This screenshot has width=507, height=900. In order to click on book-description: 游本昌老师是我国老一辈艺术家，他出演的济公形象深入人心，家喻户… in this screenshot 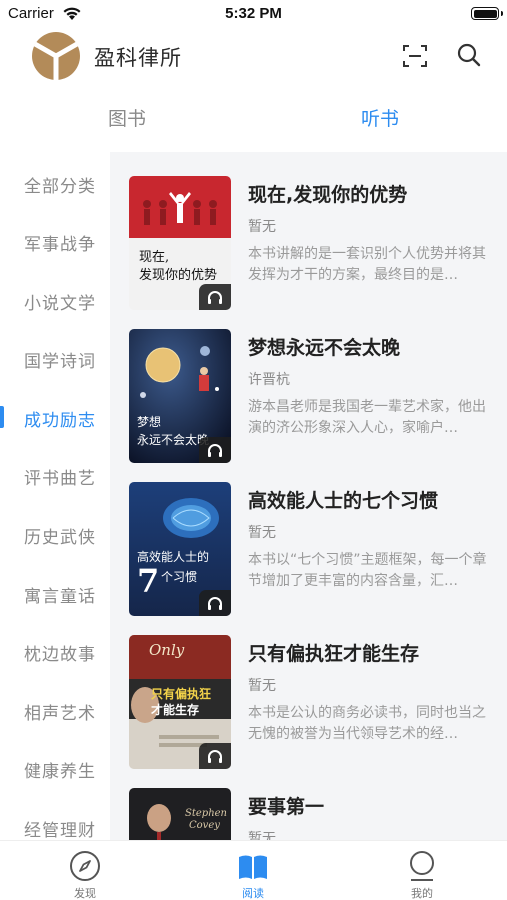, I will do `click(367, 417)`.